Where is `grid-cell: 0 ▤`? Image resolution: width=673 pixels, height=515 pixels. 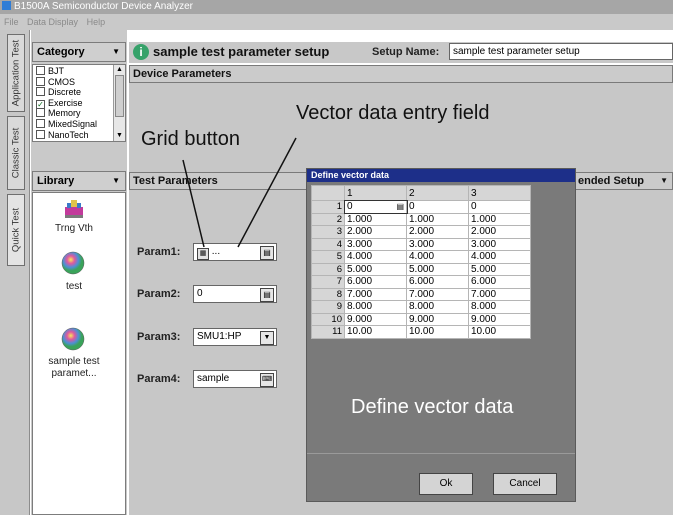 grid-cell: 0 ▤ is located at coordinates (375, 206).